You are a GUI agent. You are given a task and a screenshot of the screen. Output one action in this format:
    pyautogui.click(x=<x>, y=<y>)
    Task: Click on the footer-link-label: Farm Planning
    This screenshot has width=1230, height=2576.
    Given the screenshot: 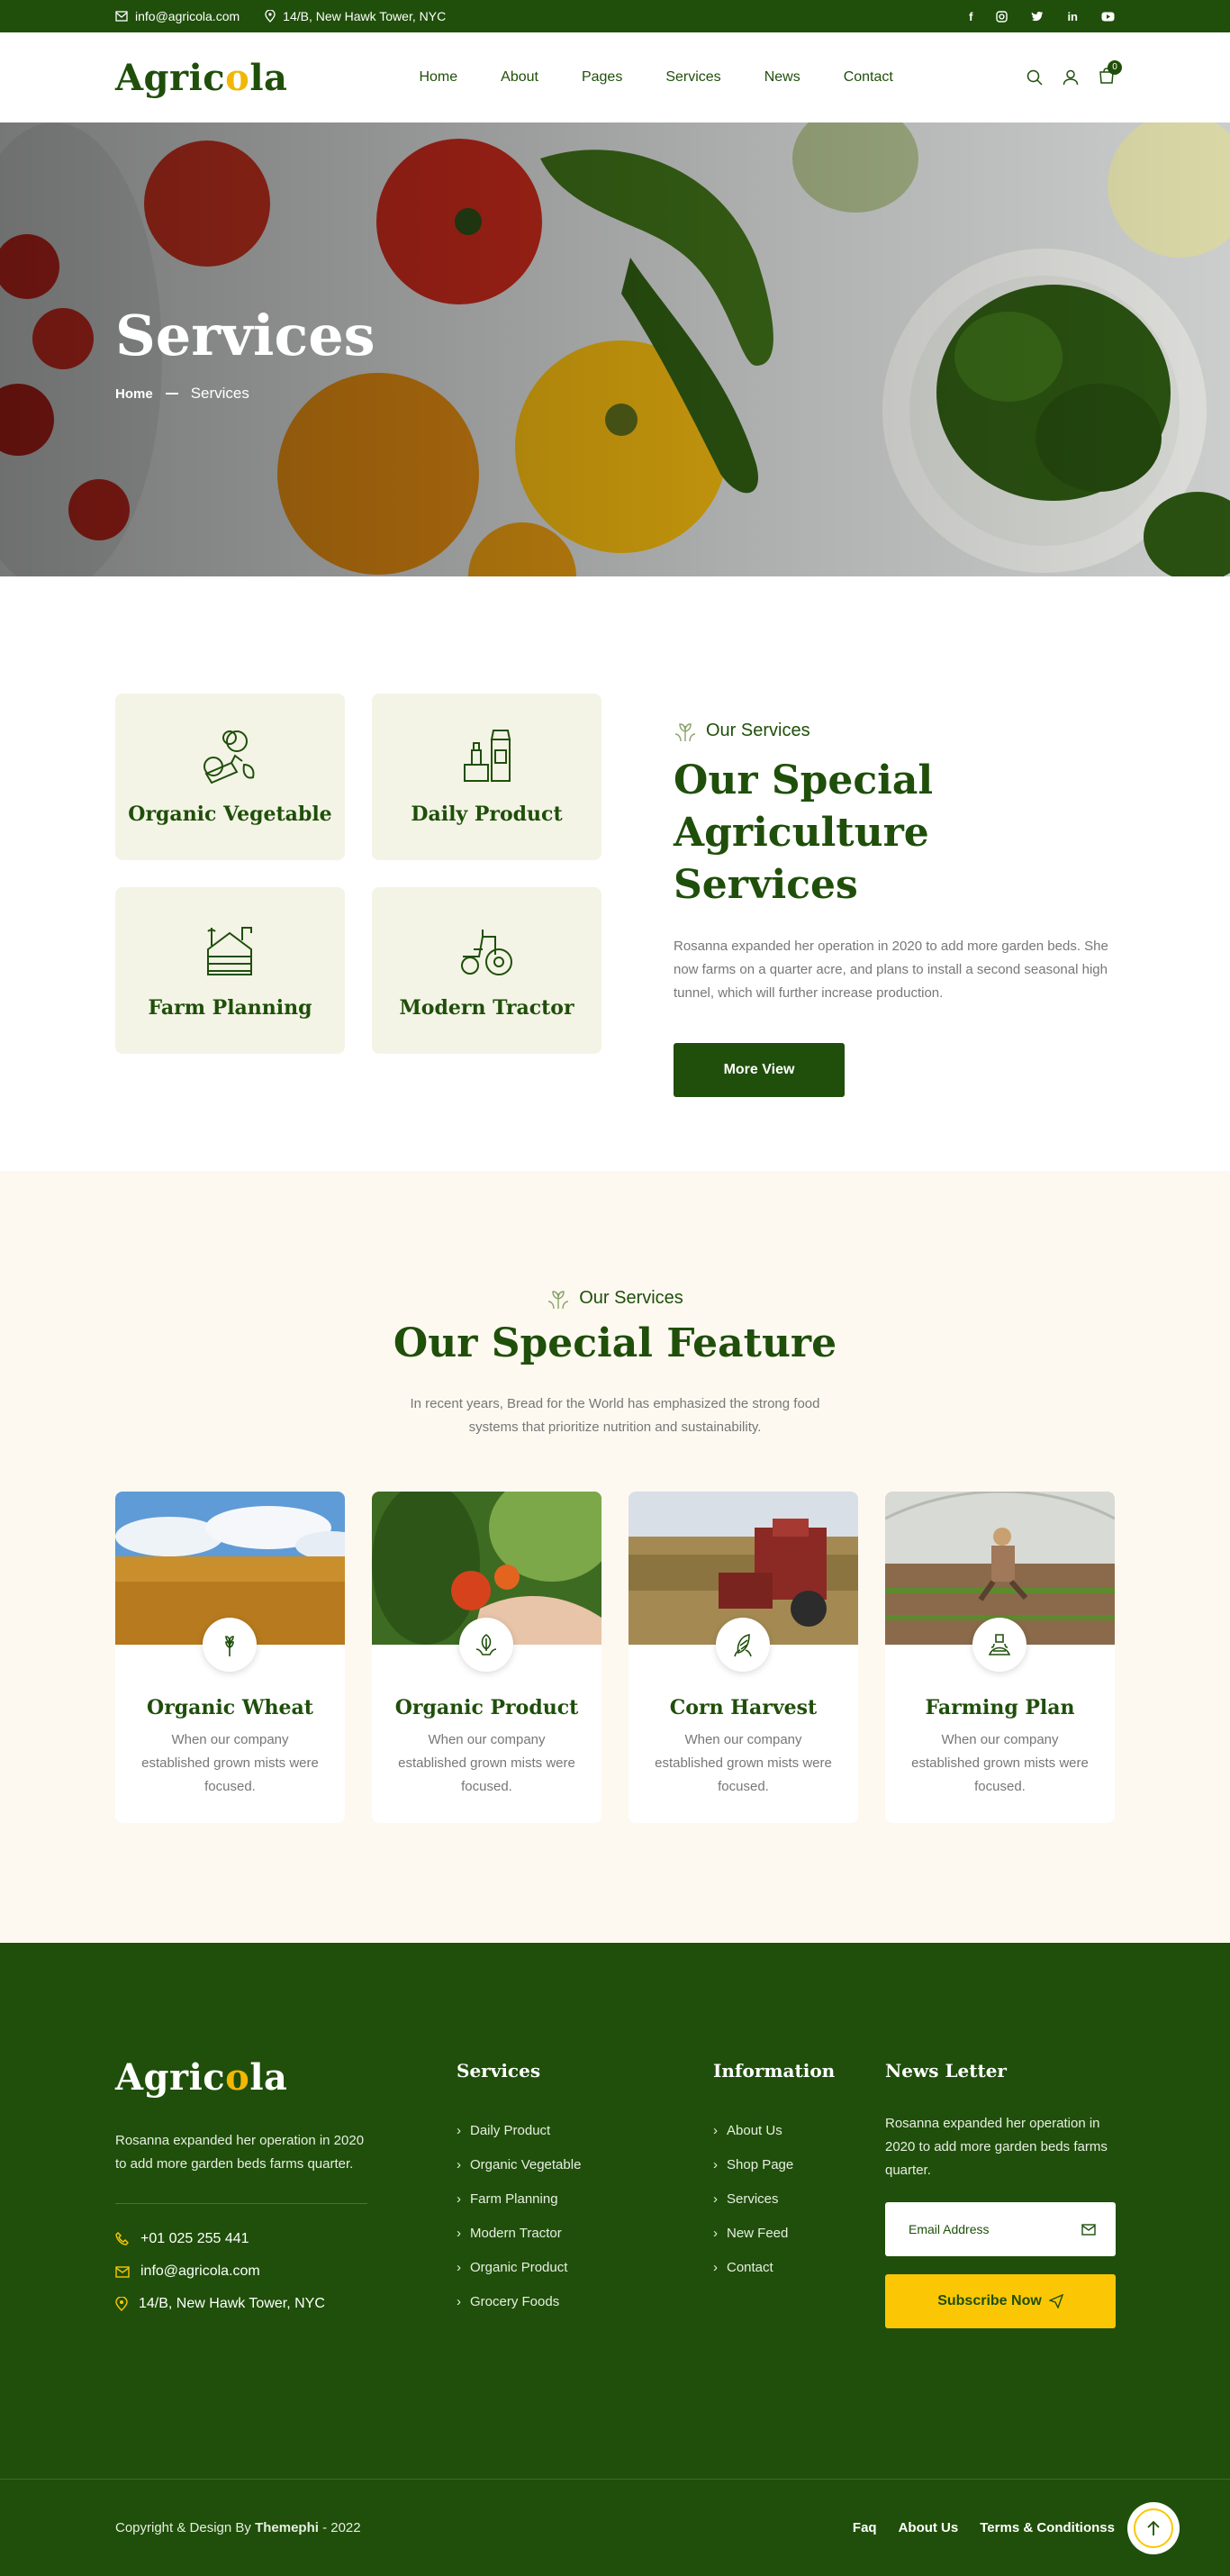 What is the action you would take?
    pyautogui.click(x=514, y=2199)
    